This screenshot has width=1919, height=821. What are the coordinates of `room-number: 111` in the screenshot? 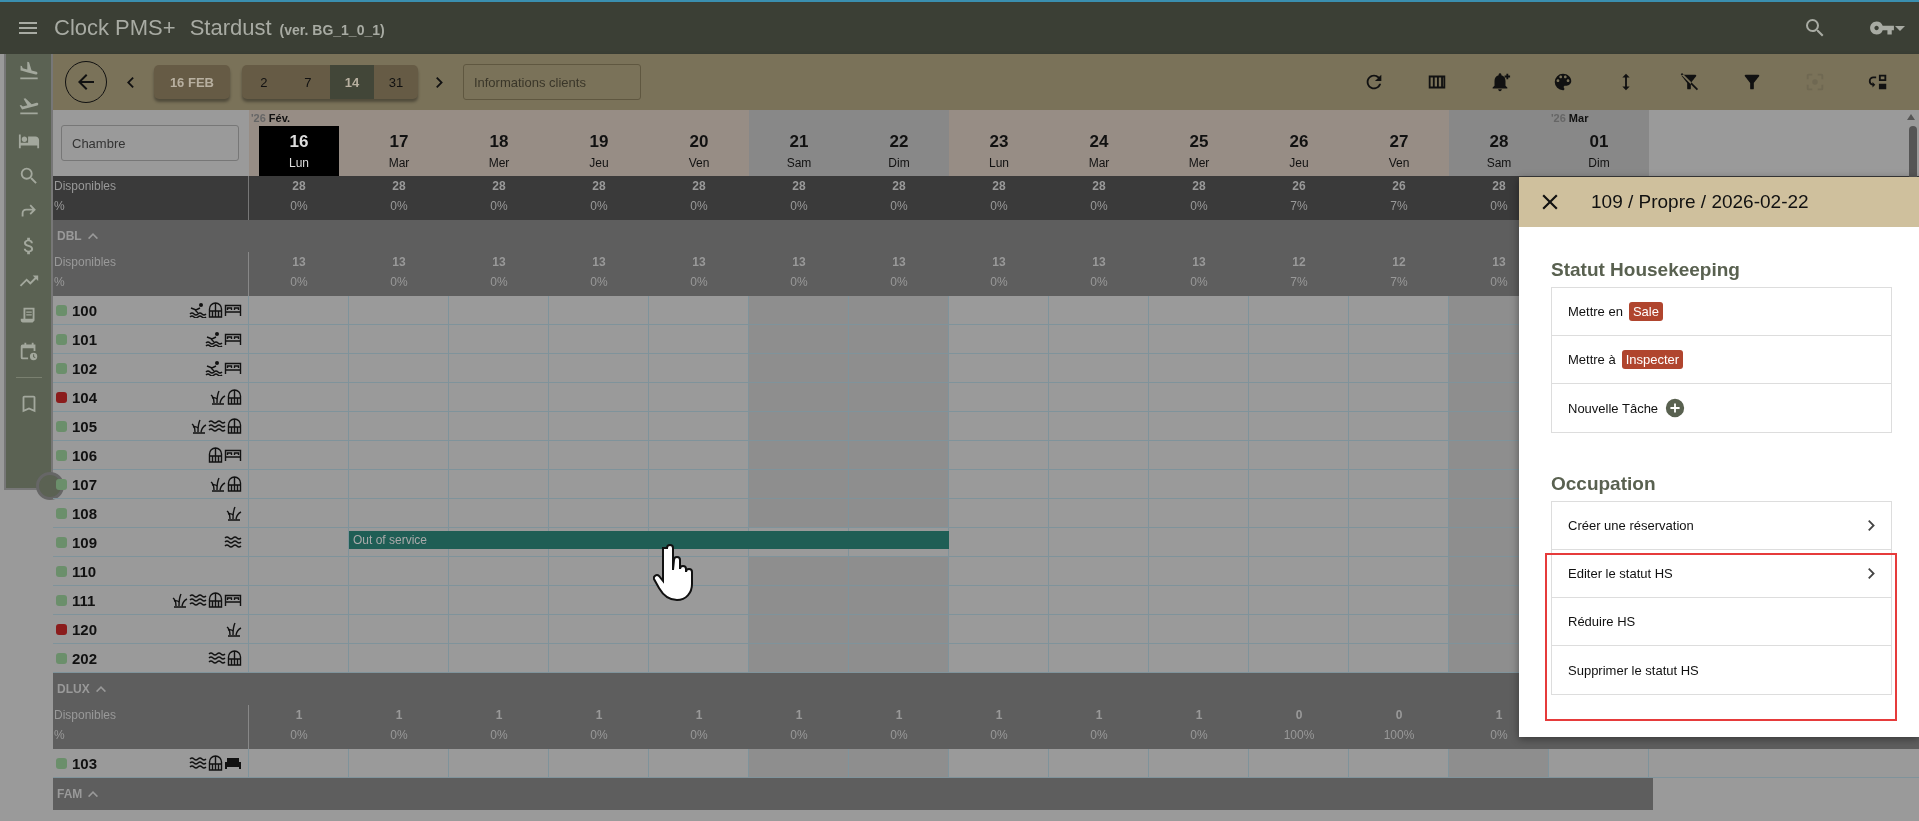 It's located at (84, 600).